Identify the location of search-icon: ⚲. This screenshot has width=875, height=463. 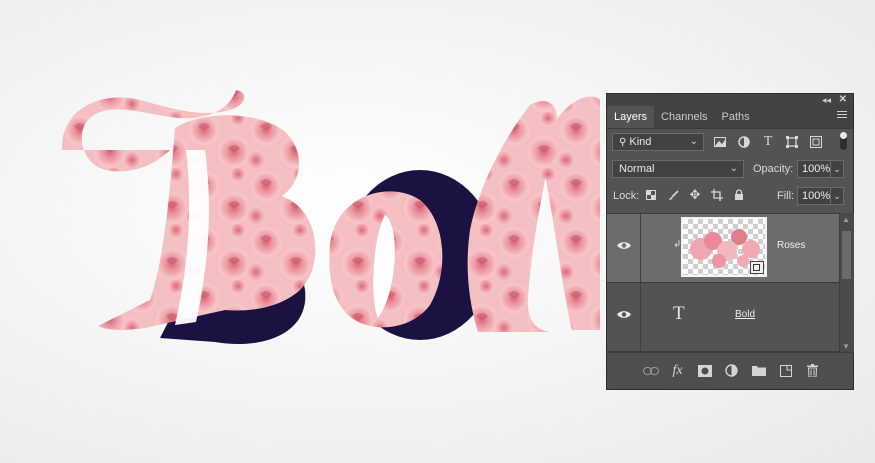
(623, 142).